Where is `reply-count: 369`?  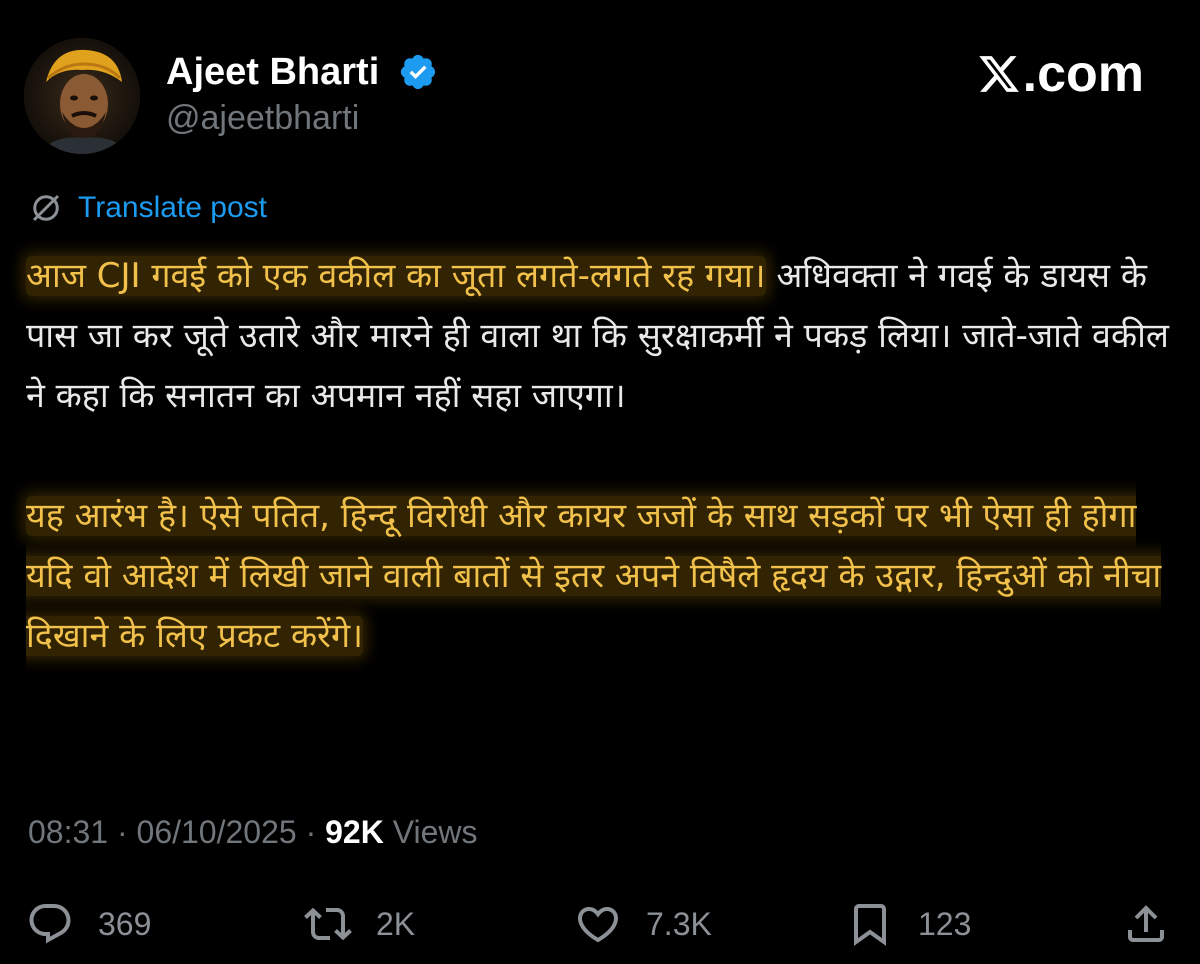
reply-count: 369 is located at coordinates (125, 924).